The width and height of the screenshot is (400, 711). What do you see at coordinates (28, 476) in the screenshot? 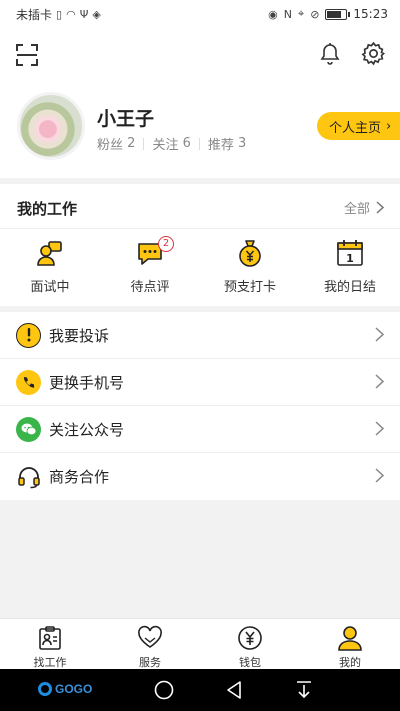
I see `headset-icon` at bounding box center [28, 476].